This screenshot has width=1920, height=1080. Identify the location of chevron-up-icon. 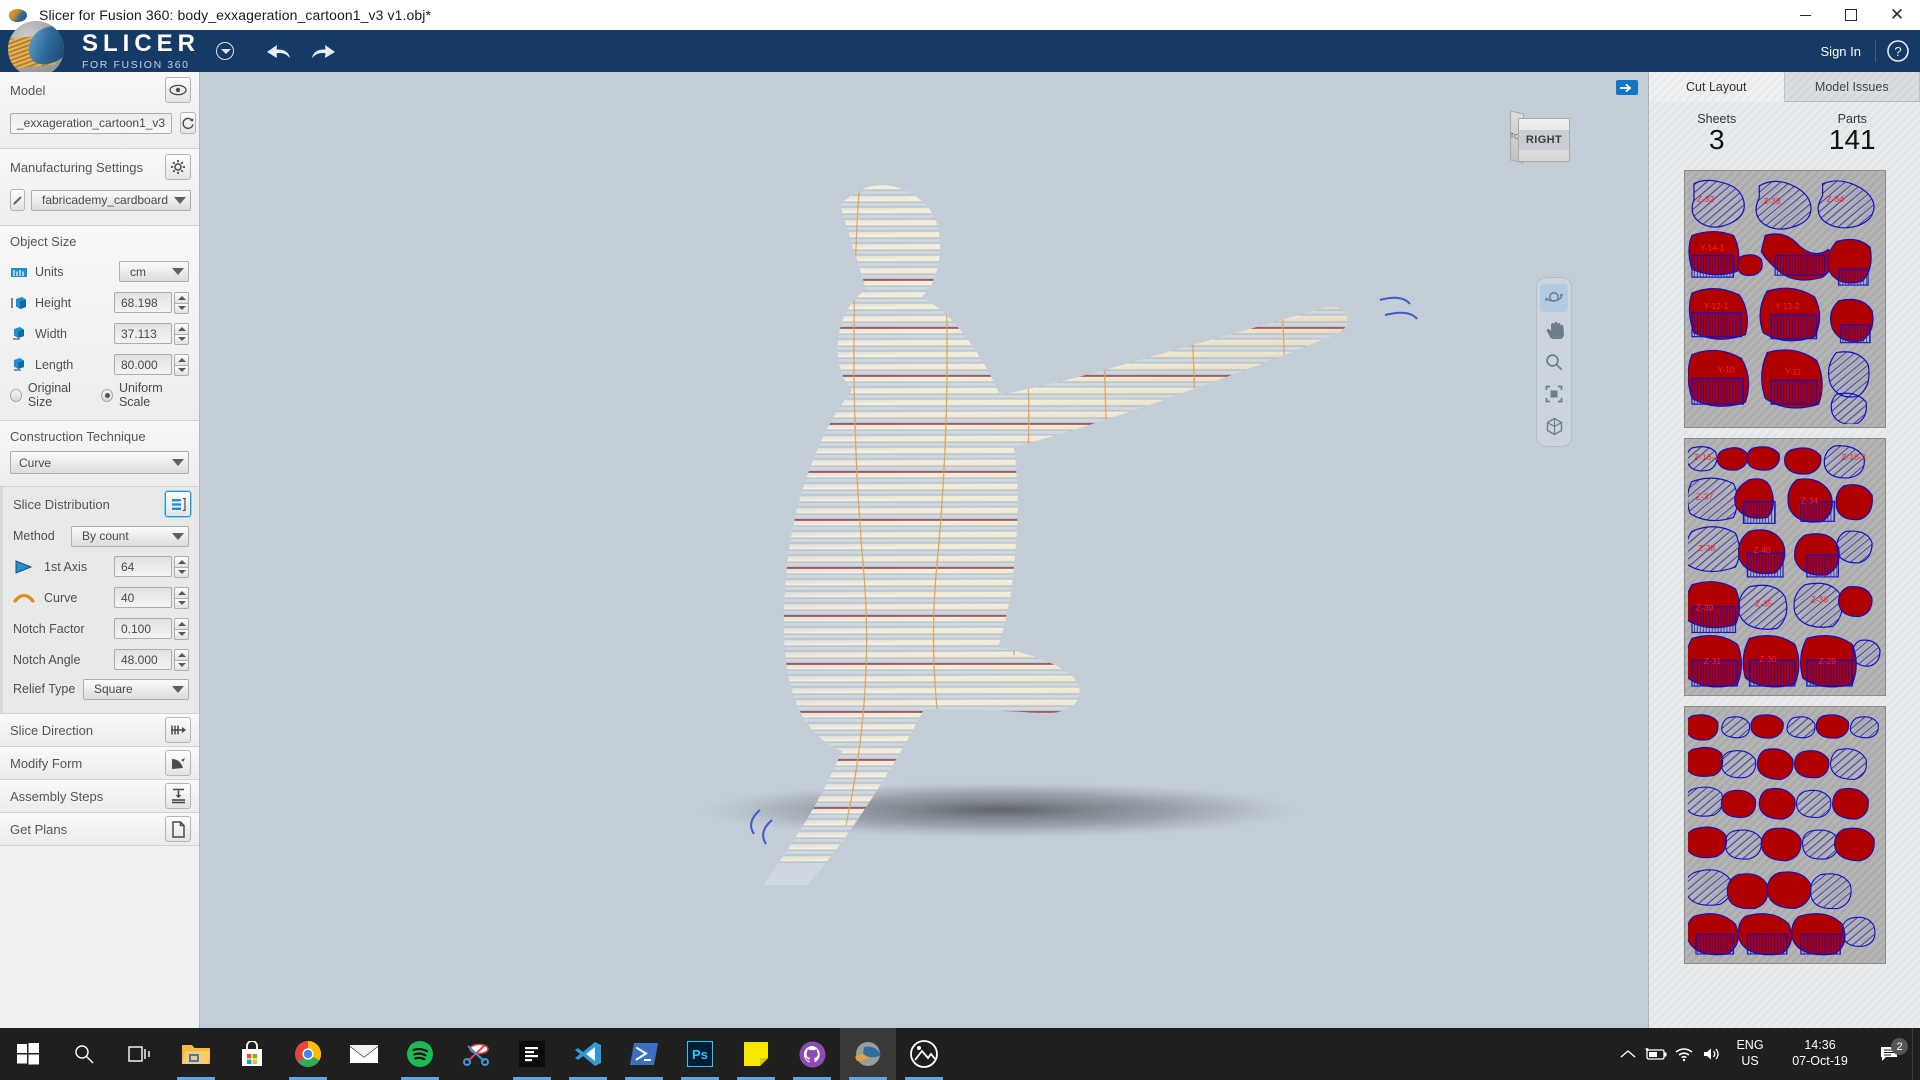
(1628, 1054).